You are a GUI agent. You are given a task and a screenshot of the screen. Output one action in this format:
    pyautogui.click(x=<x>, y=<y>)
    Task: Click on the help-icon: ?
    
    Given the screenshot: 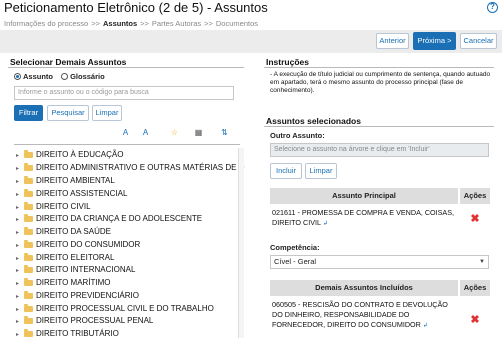 What is the action you would take?
    pyautogui.click(x=492, y=7)
    